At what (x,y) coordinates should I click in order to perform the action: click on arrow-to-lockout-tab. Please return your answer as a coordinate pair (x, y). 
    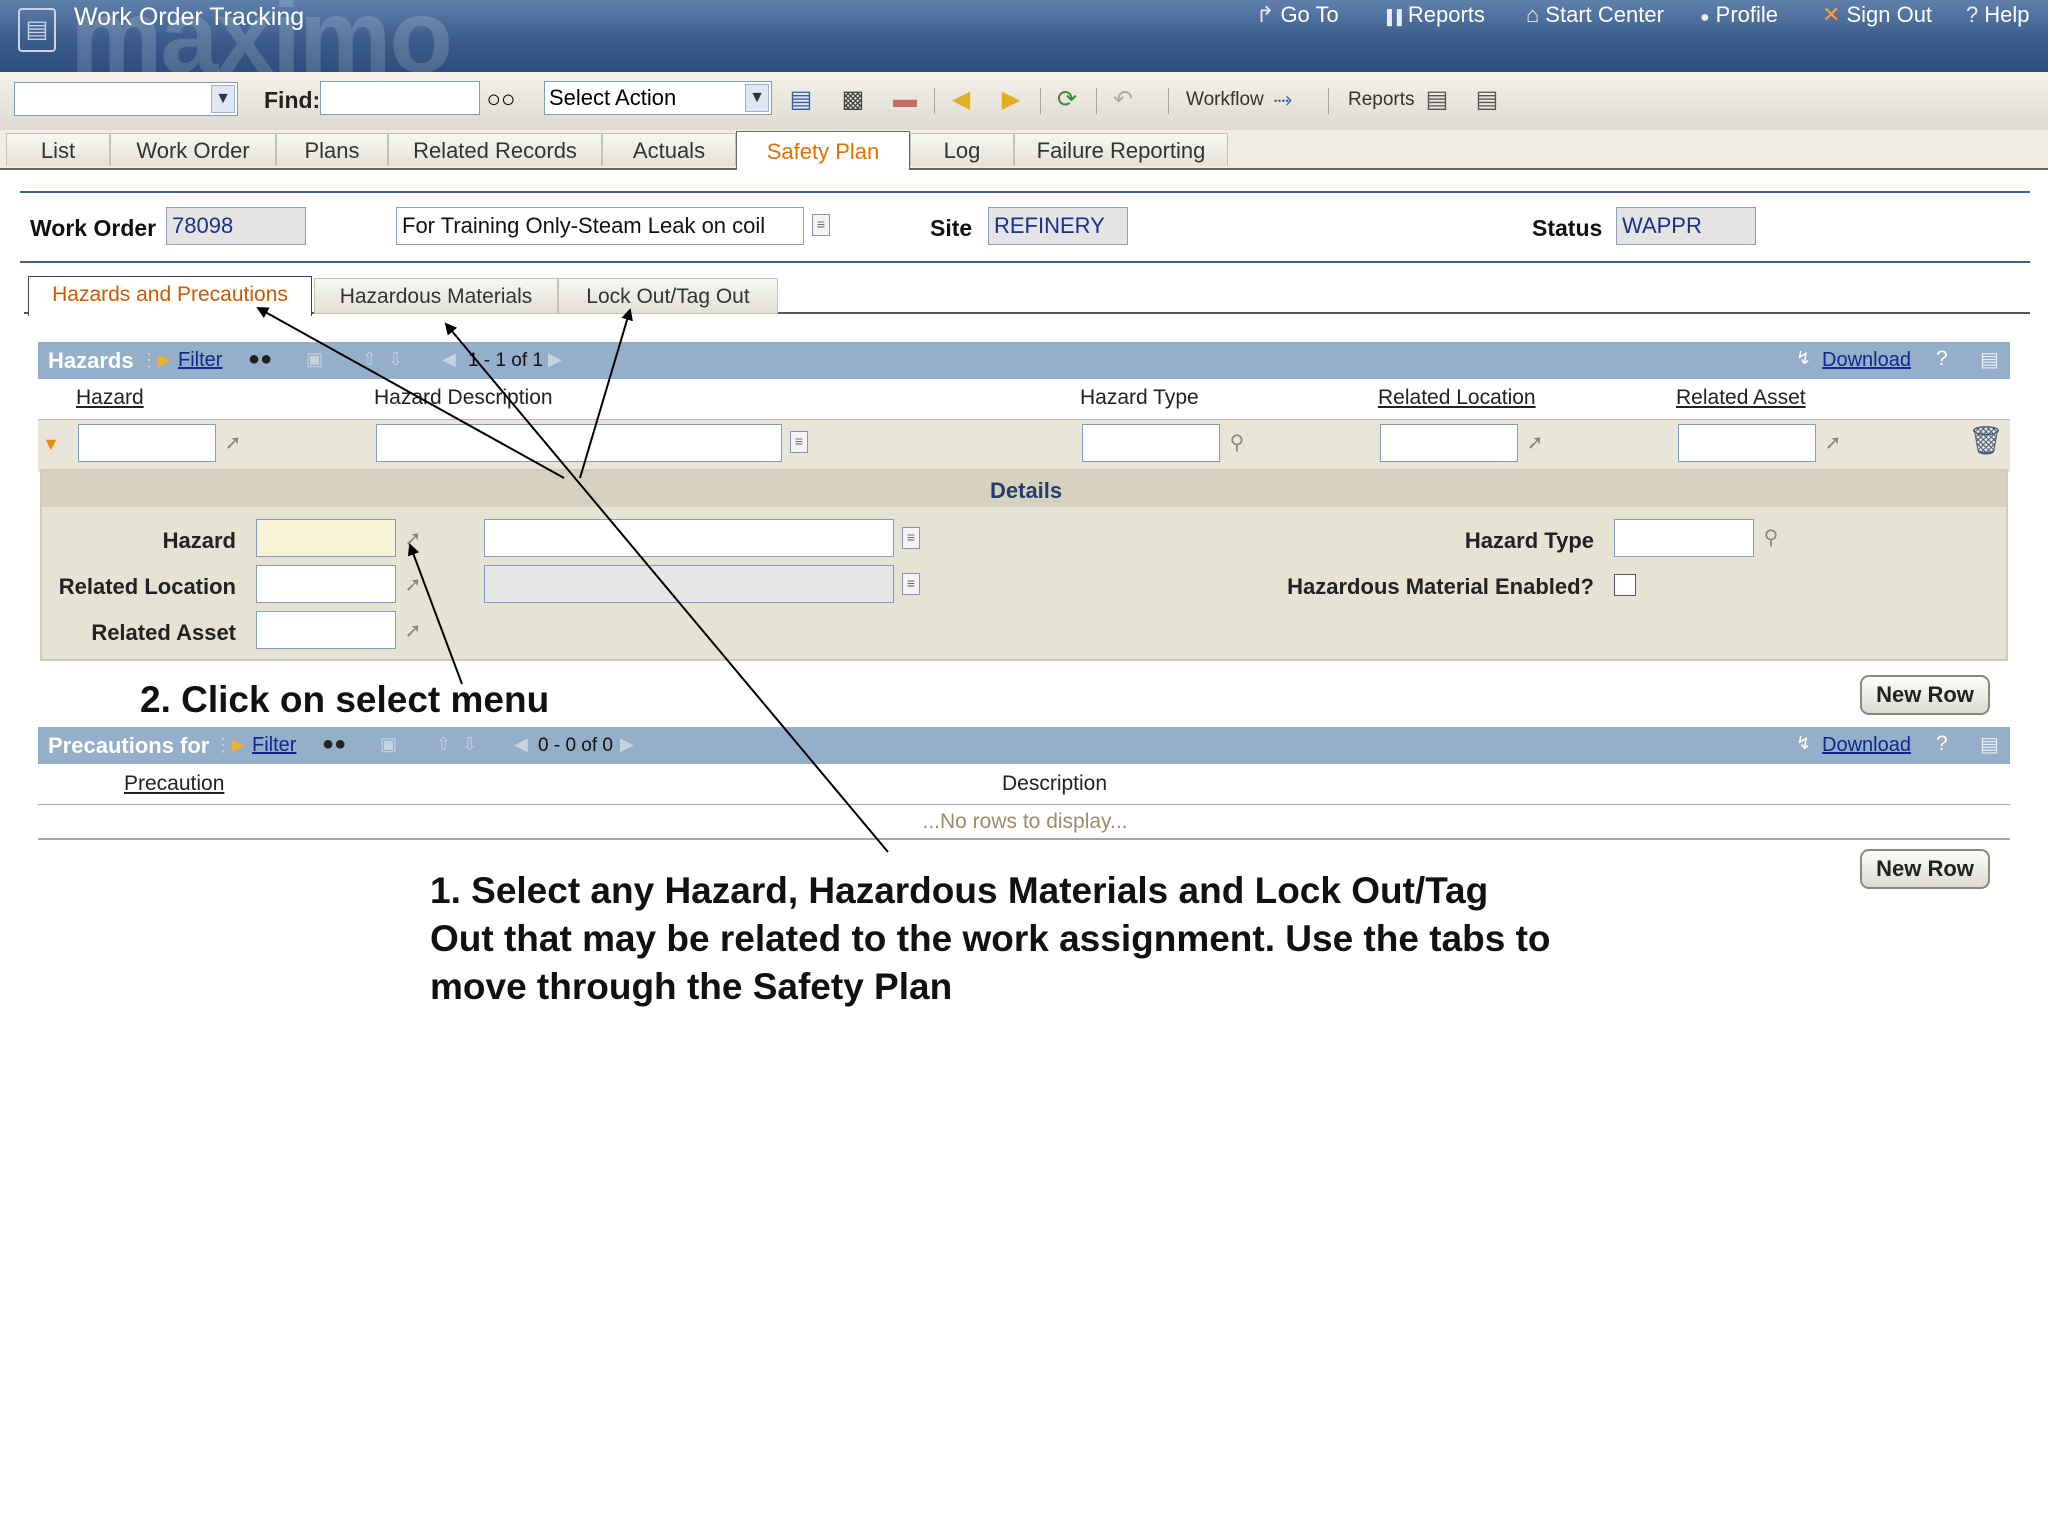
    Looking at the image, I should click on (606, 393).